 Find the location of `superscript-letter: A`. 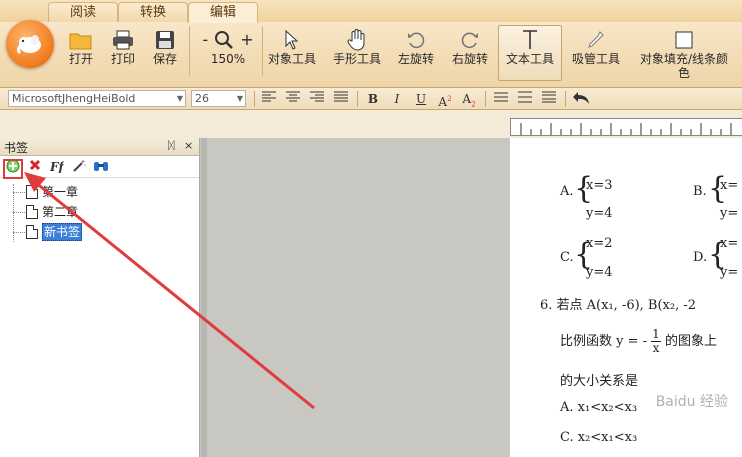

superscript-letter: A is located at coordinates (443, 102).